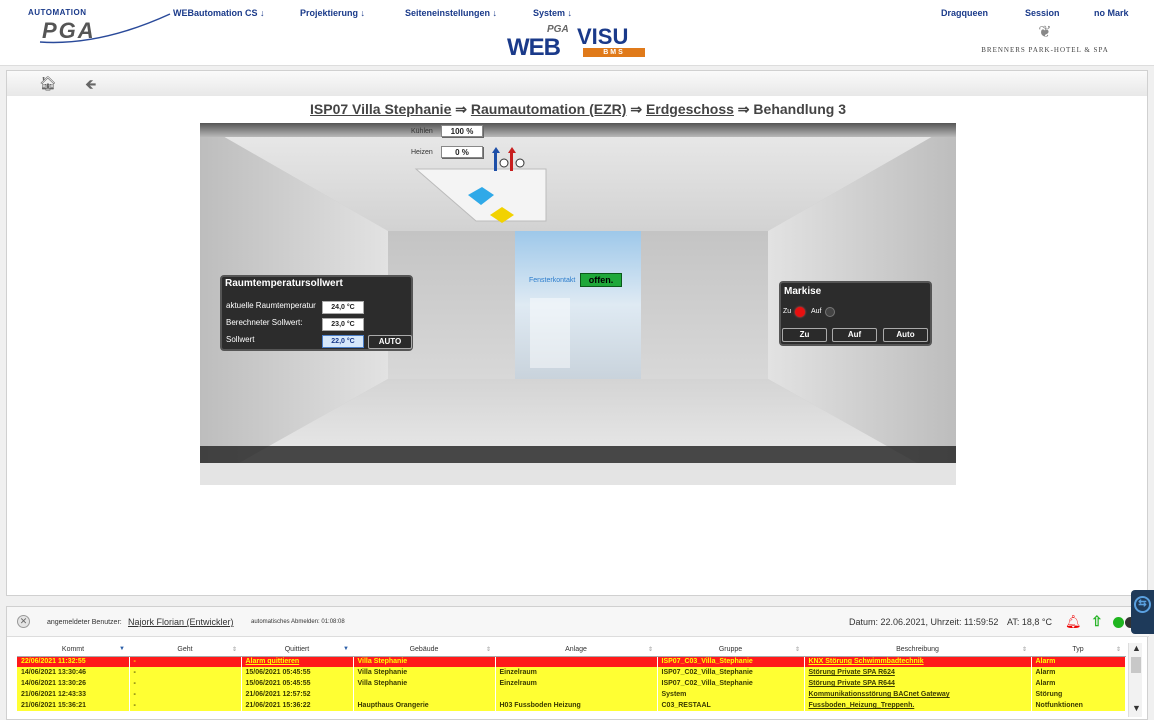  What do you see at coordinates (787, 311) in the screenshot?
I see `blind-closed-label: Zu` at bounding box center [787, 311].